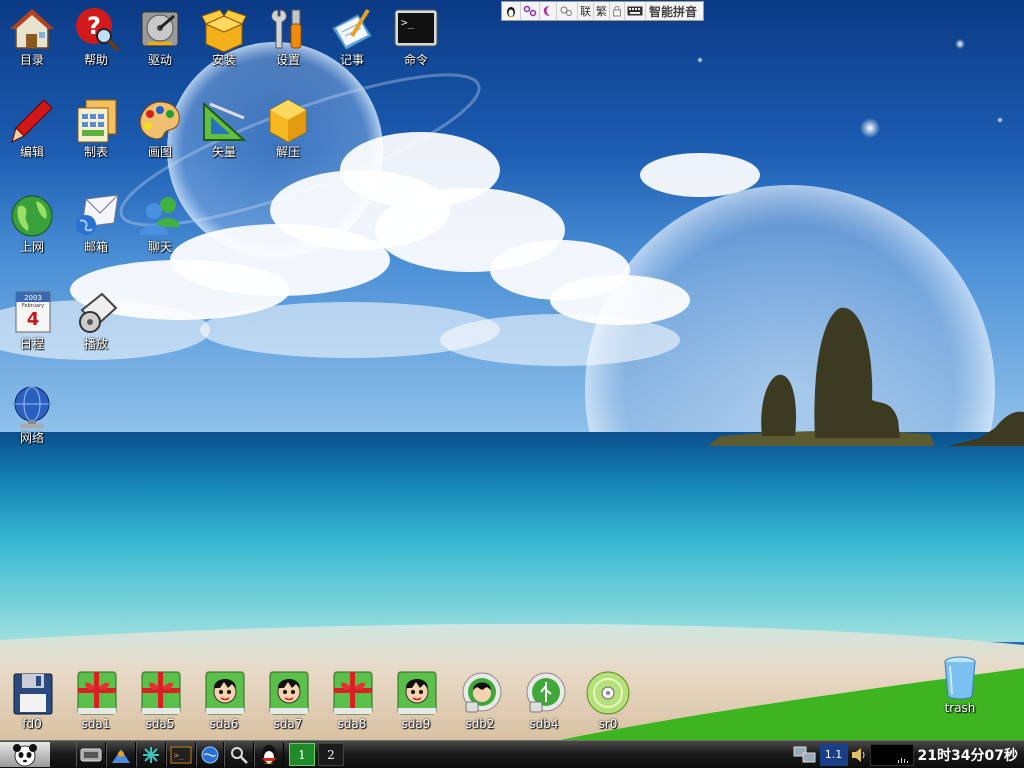  I want to click on search-launcher, so click(239, 754).